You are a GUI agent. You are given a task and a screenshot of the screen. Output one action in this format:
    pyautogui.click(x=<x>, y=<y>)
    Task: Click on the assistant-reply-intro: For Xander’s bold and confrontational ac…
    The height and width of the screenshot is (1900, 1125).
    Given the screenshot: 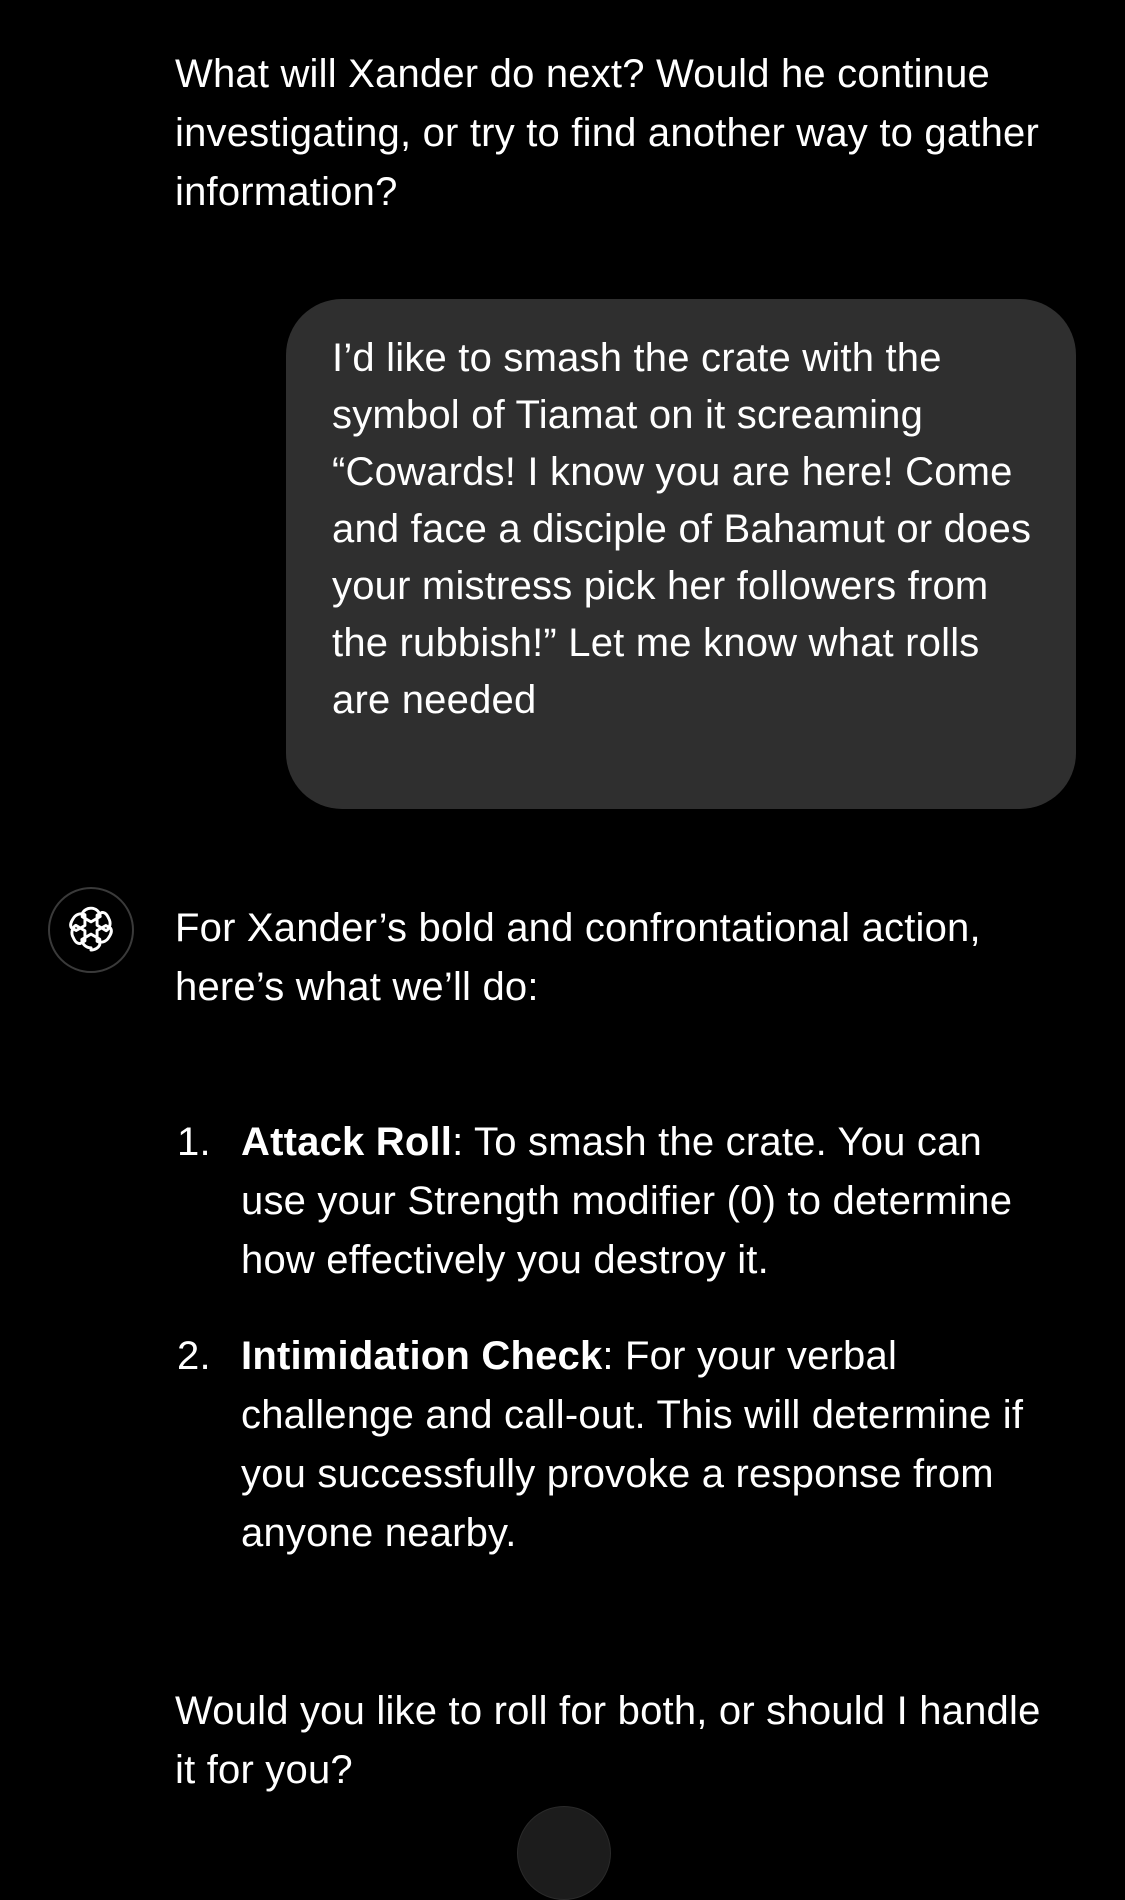 What is the action you would take?
    pyautogui.click(x=615, y=958)
    